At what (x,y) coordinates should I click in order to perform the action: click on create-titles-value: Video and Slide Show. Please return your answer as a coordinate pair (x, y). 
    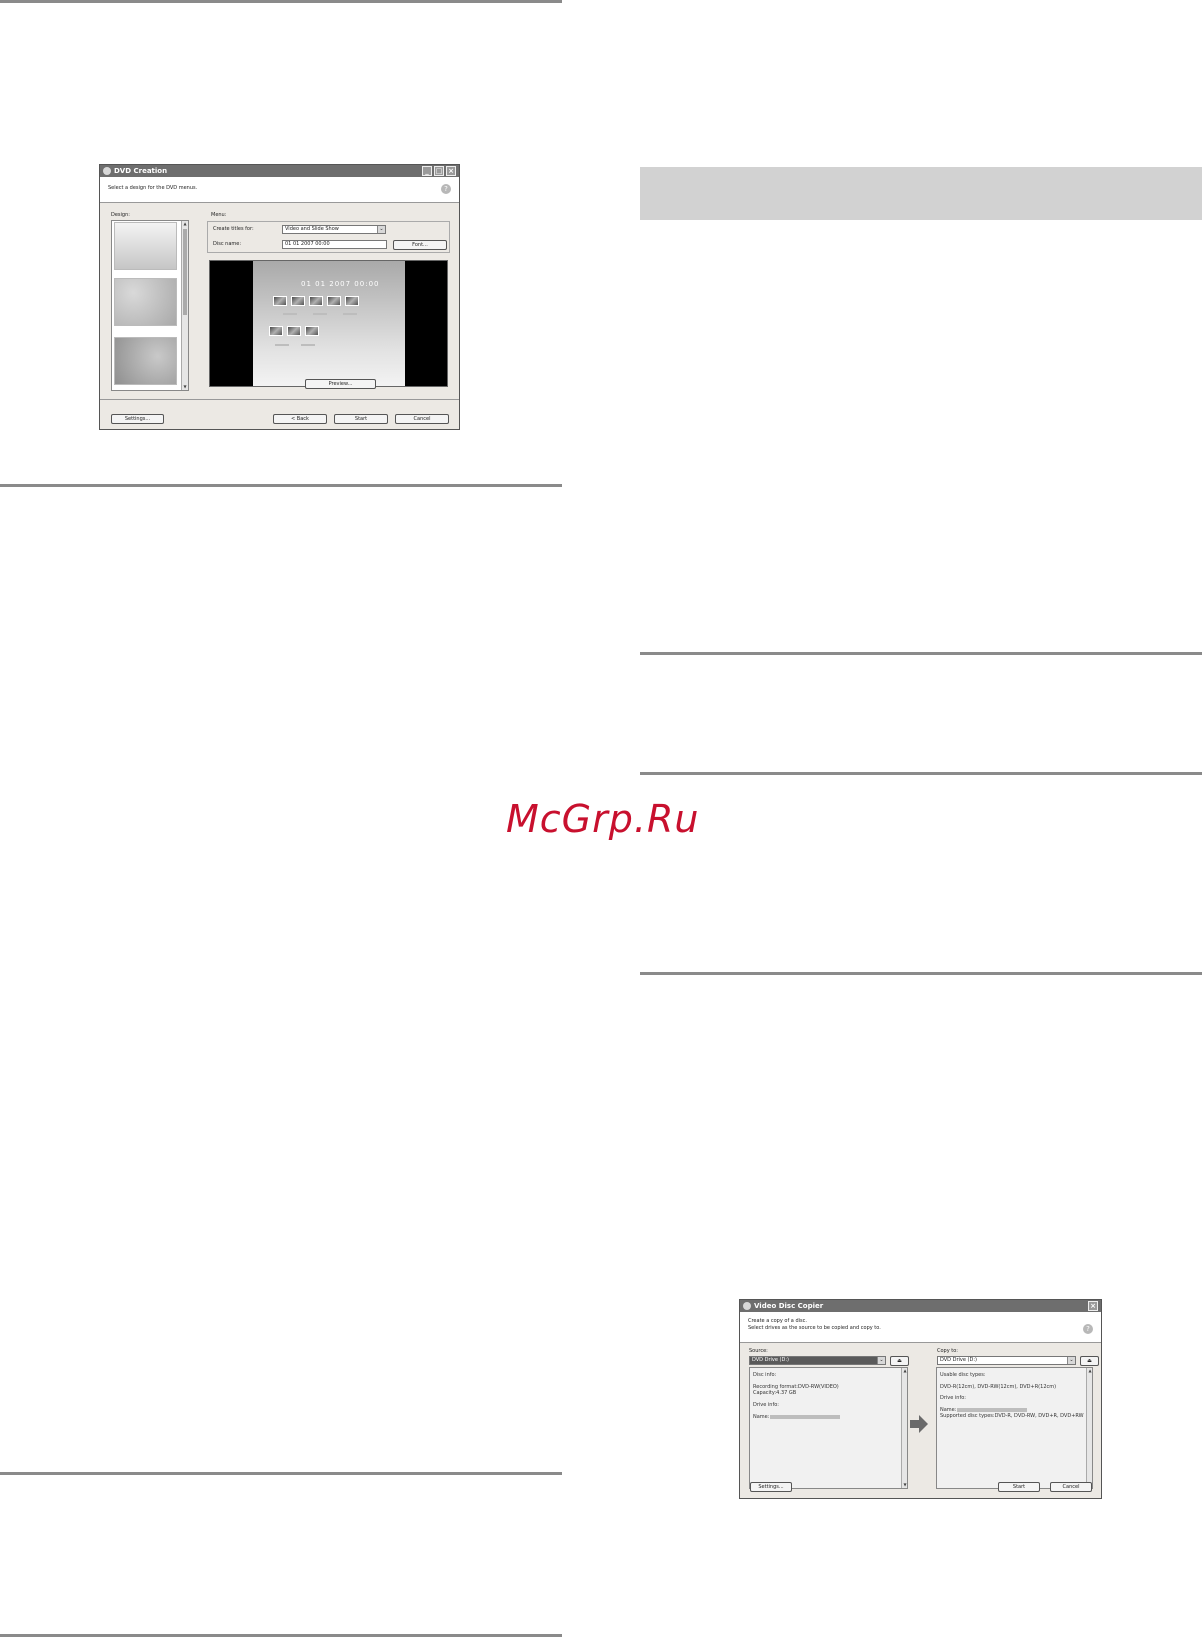
    Looking at the image, I should click on (312, 229).